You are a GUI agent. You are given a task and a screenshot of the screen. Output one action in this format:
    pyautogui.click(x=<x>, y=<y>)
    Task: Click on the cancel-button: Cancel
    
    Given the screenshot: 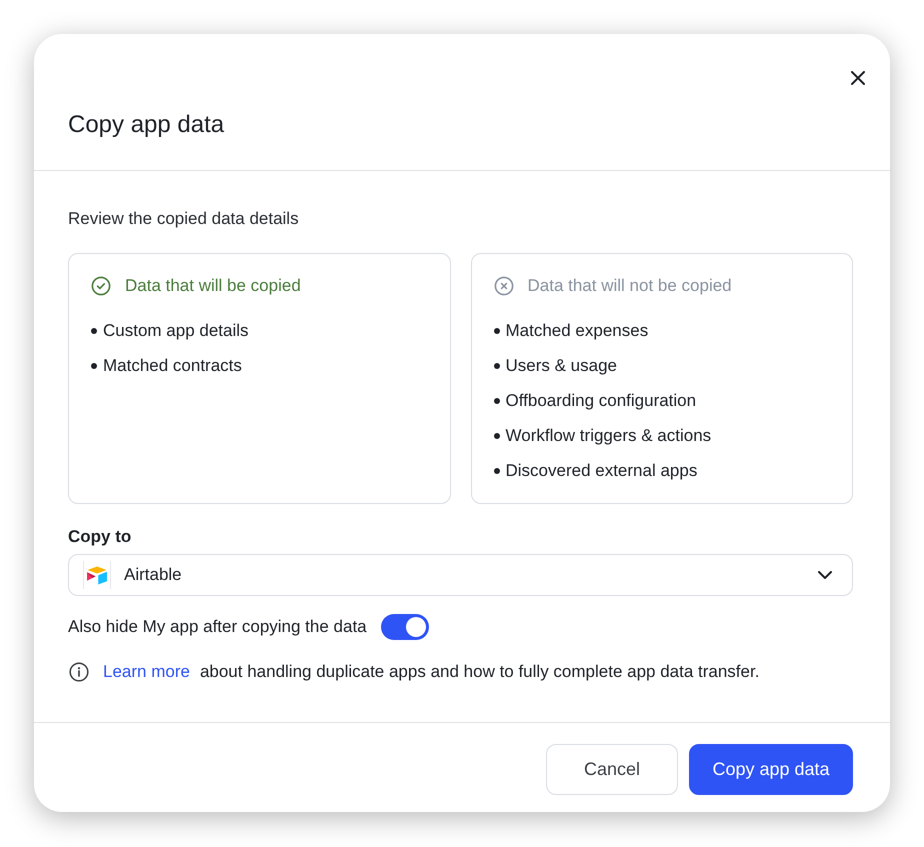 What is the action you would take?
    pyautogui.click(x=612, y=769)
    